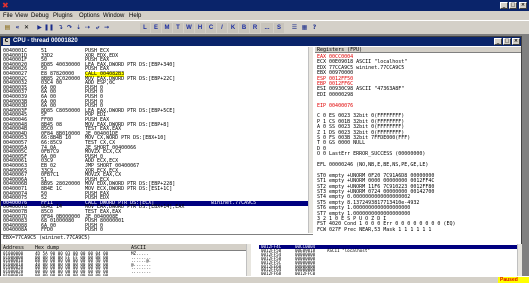 Image resolution: width=529 pixels, height=283 pixels. Describe the element at coordinates (178, 28) in the screenshot. I see `toolbar-letter-t: T` at that location.